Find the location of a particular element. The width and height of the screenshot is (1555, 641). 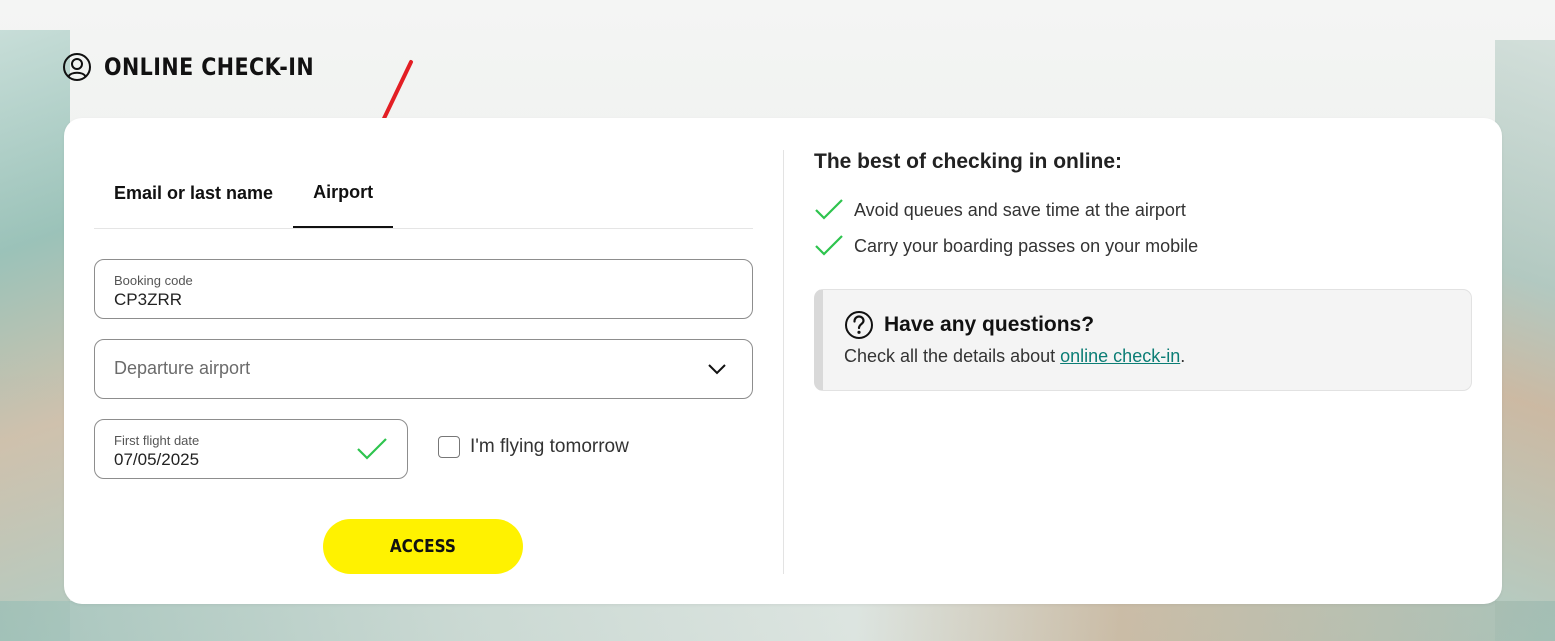

background-scenery-right is located at coordinates (1525, 340).